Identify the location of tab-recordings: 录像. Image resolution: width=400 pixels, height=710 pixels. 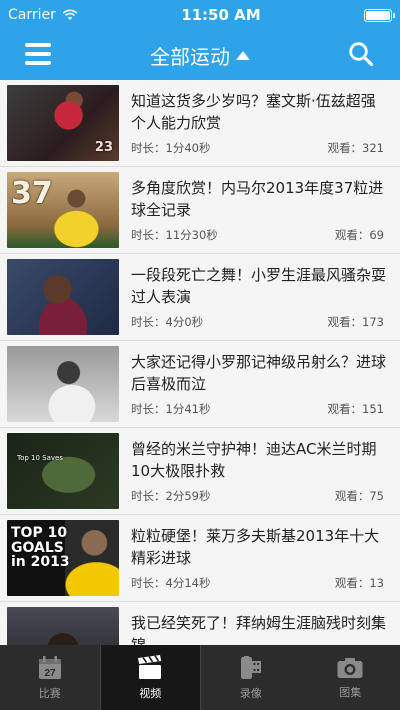
(251, 677).